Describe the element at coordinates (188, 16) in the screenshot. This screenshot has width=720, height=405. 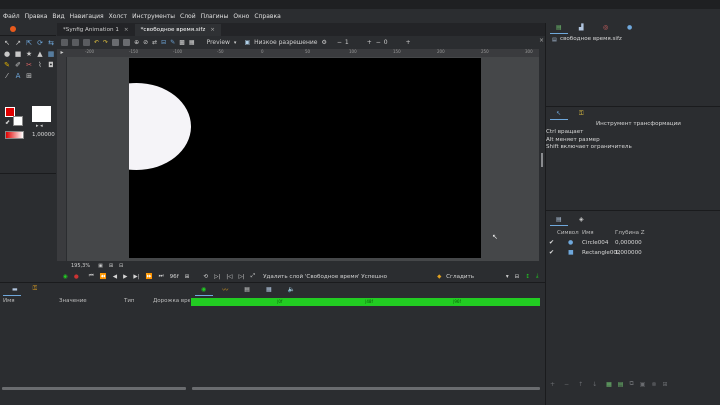
I see `menu-layer: Слой` at that location.